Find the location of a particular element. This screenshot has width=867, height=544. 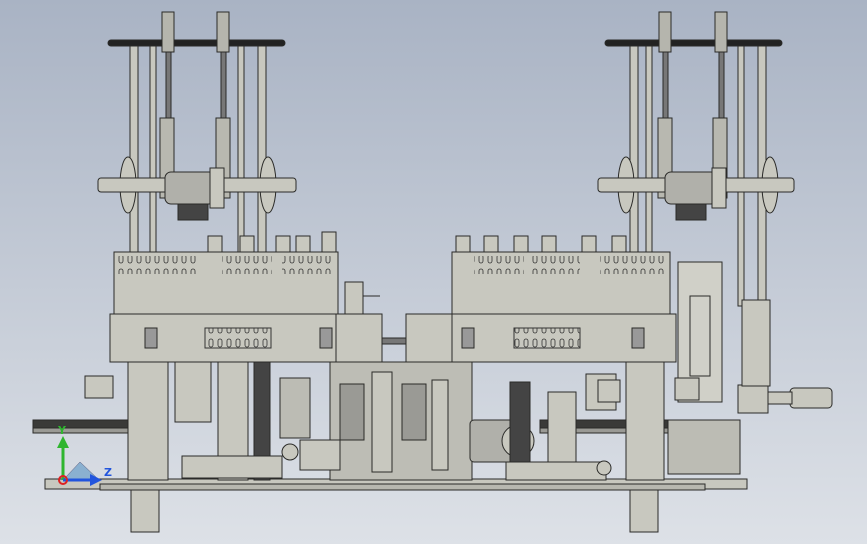

center-box-left is located at coordinates (359, 338).